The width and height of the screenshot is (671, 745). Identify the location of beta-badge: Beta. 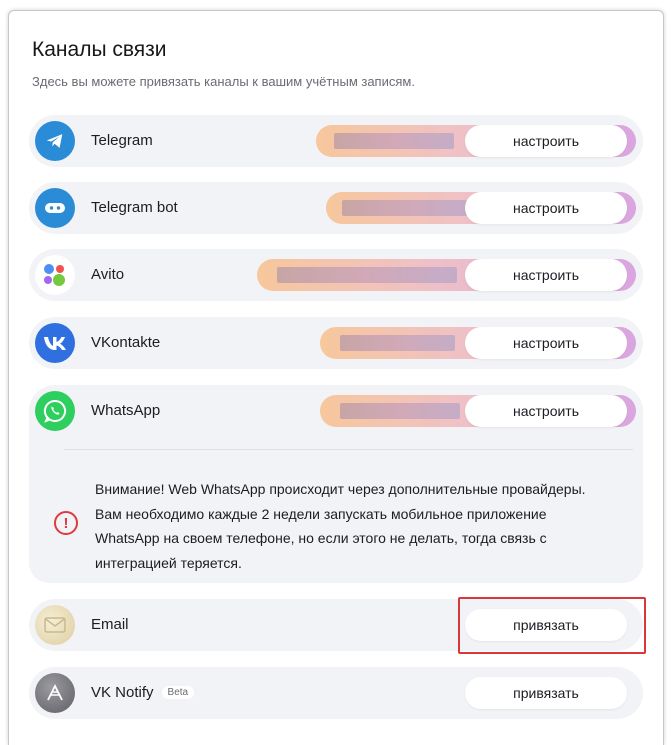
(178, 692).